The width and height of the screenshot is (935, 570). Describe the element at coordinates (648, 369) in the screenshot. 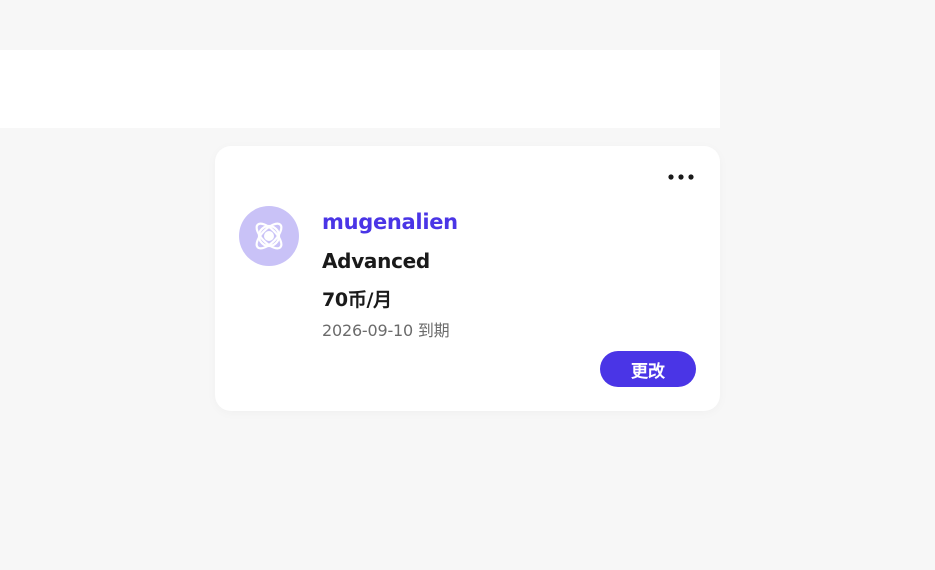

I see `change-button: 更改` at that location.